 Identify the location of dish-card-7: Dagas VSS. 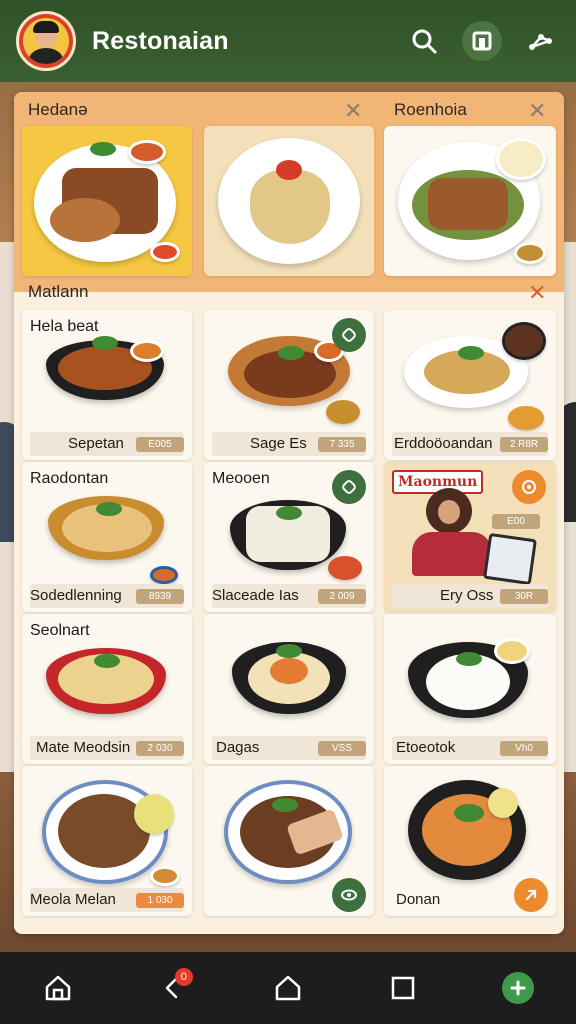
(289, 689).